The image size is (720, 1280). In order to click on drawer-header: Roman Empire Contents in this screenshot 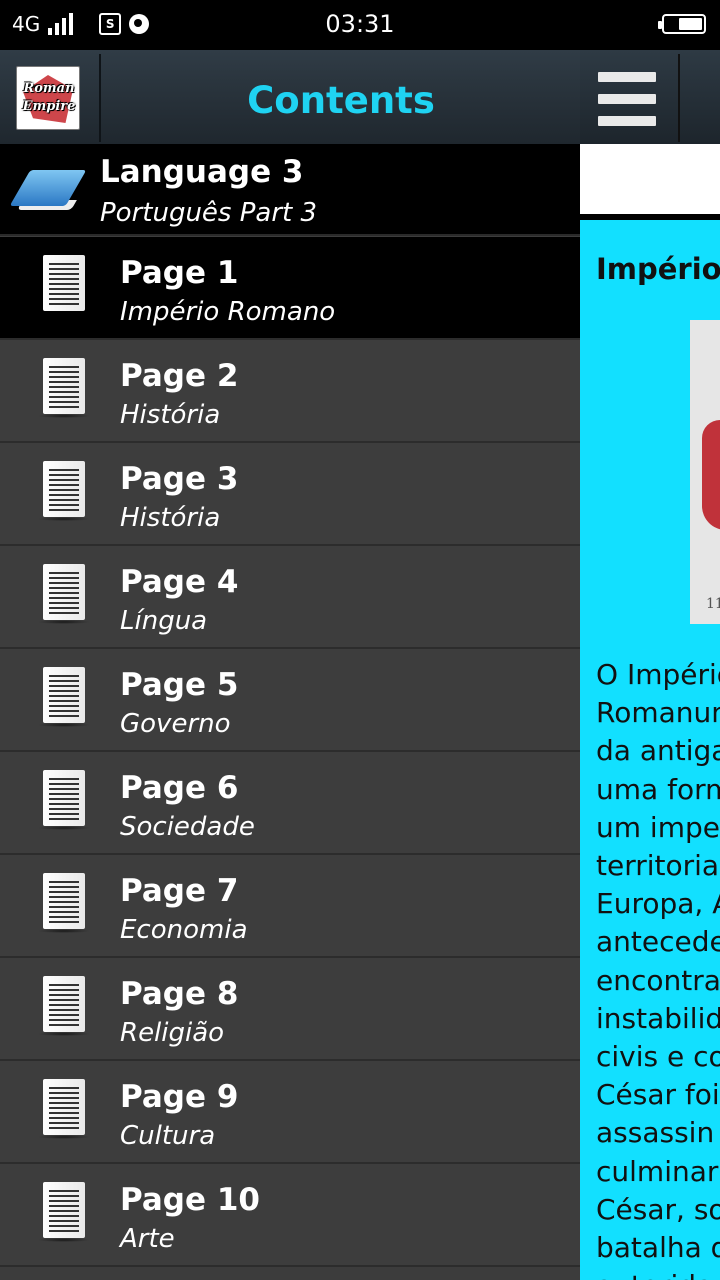, I will do `click(290, 97)`.